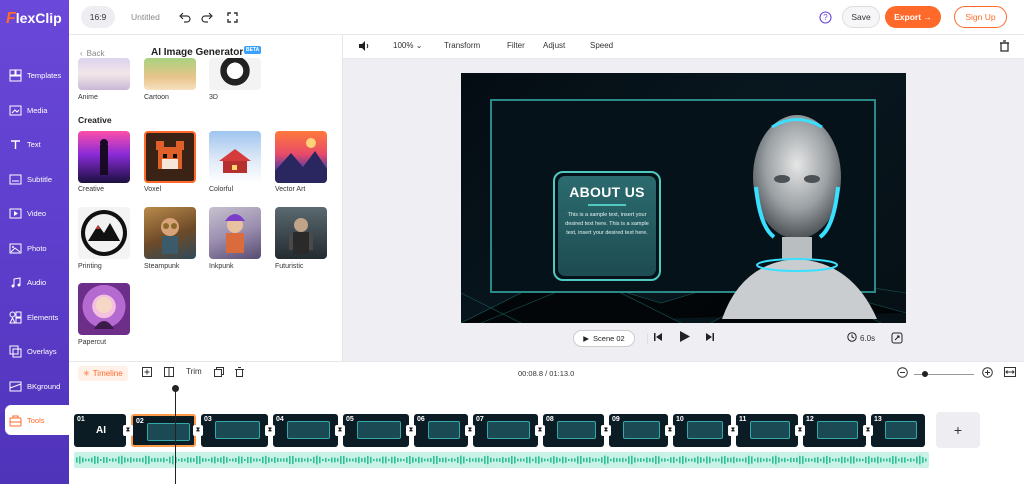 The width and height of the screenshot is (1024, 484). Describe the element at coordinates (104, 309) in the screenshot. I see `style-thumb-papercut` at that location.